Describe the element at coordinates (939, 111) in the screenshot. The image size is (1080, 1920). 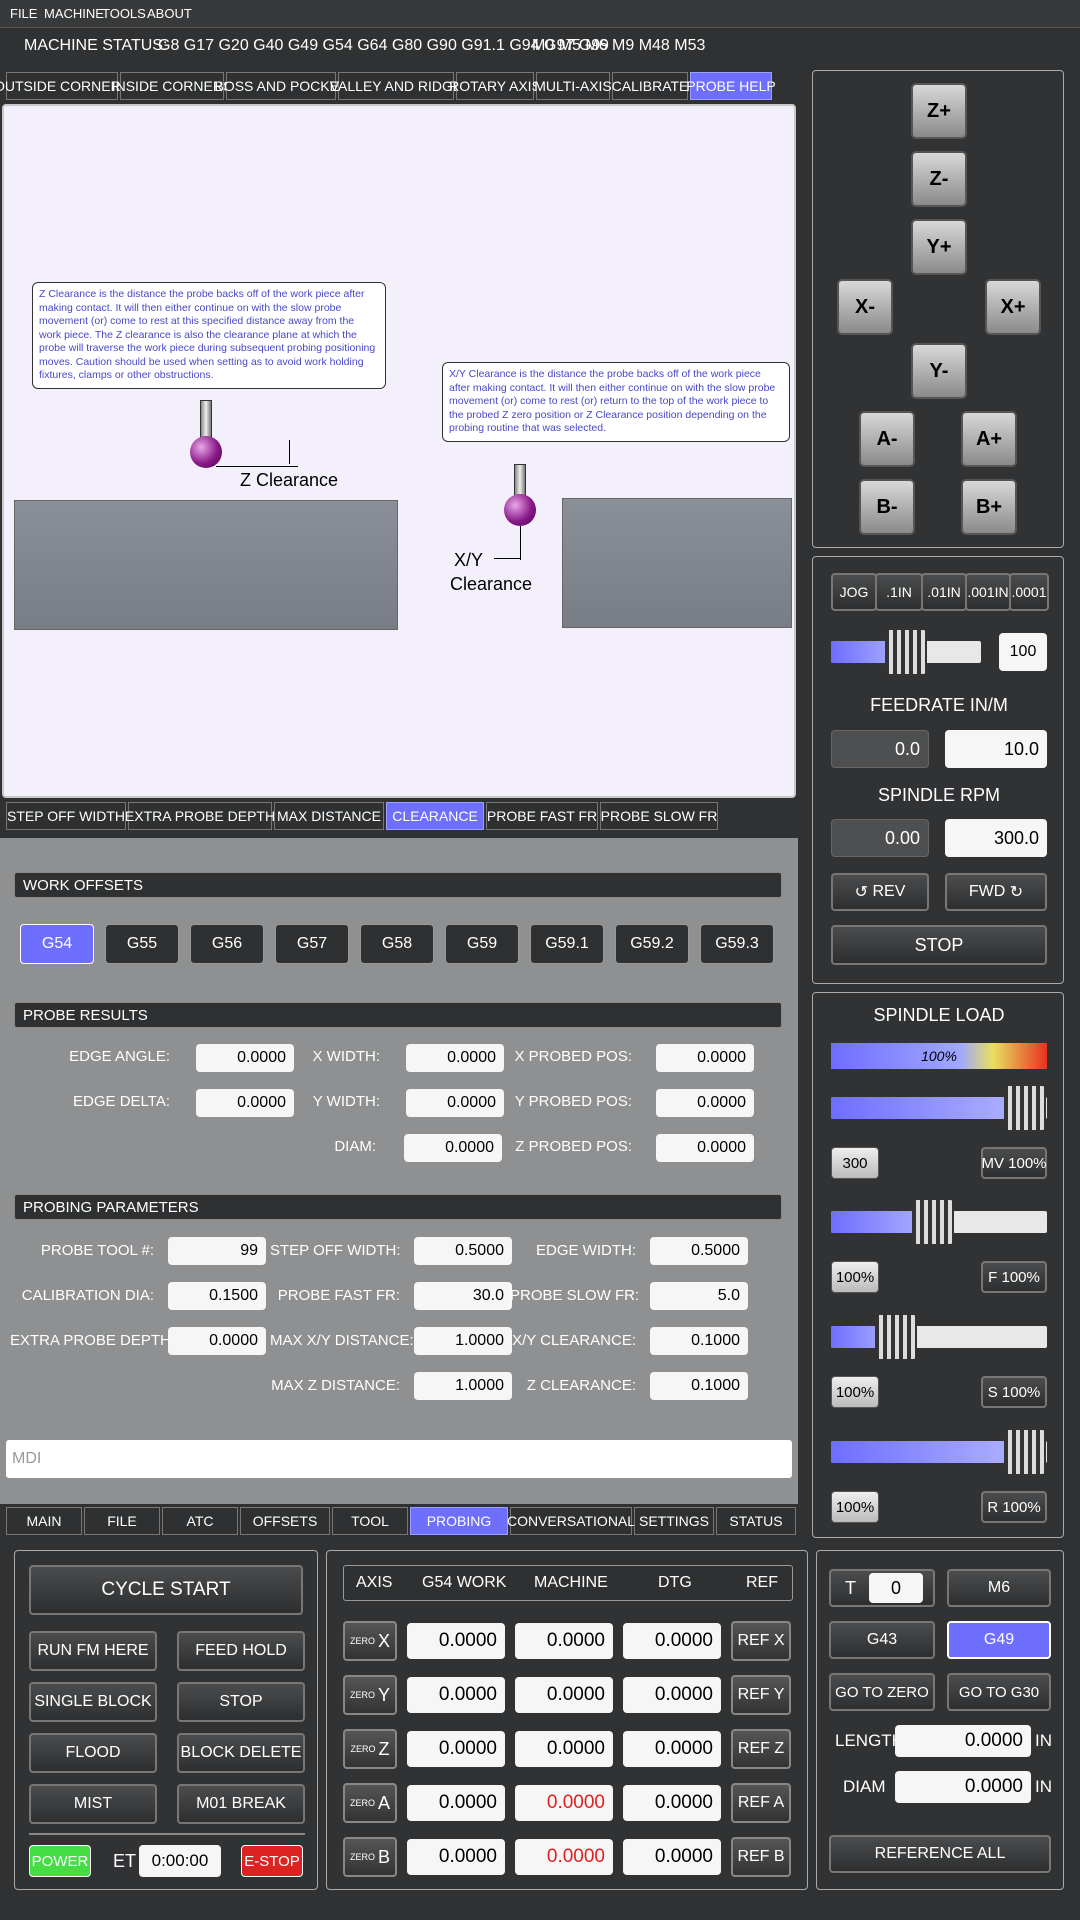
I see `jog-z-plus-button: Z+` at that location.